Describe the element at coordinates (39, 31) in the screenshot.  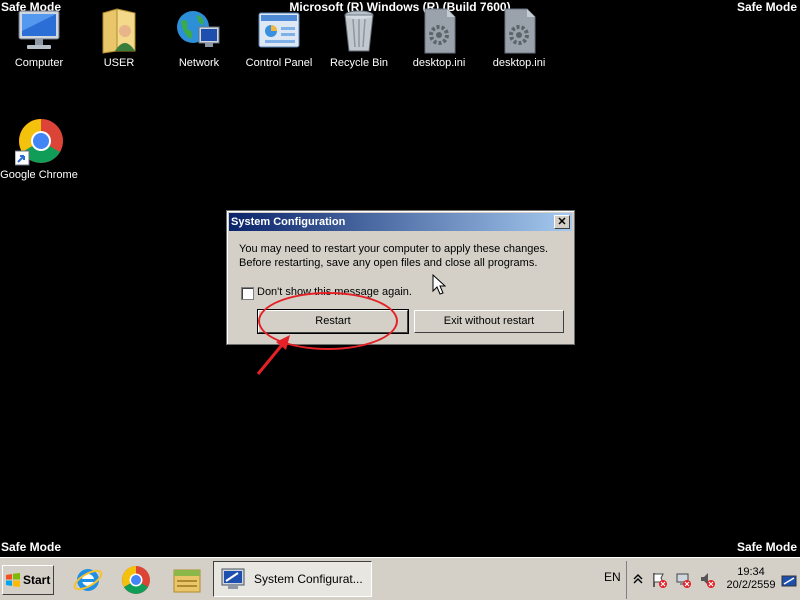
I see `computer-icon` at that location.